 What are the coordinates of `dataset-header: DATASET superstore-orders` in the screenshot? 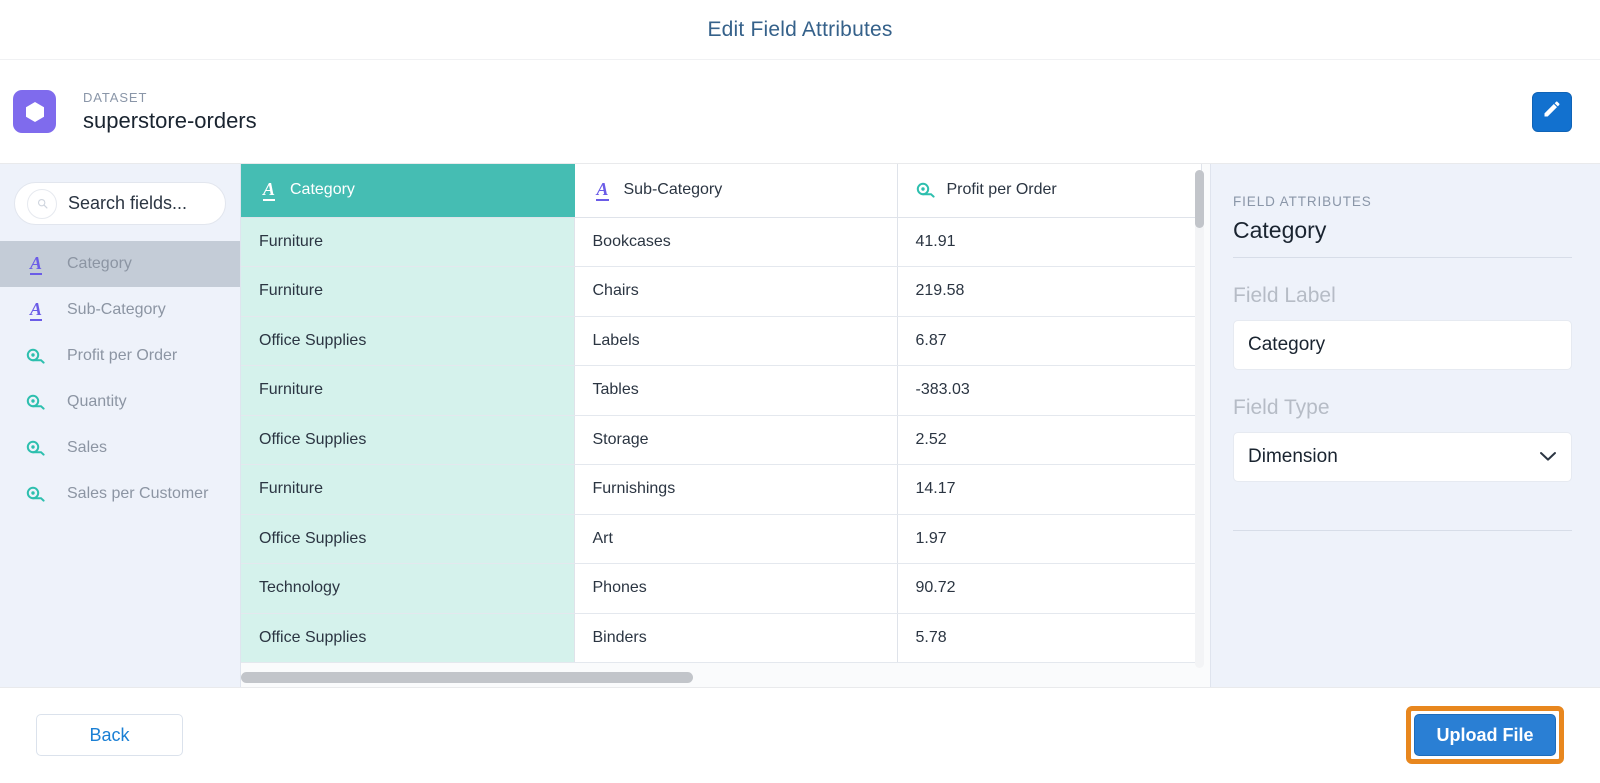 It's located at (800, 112).